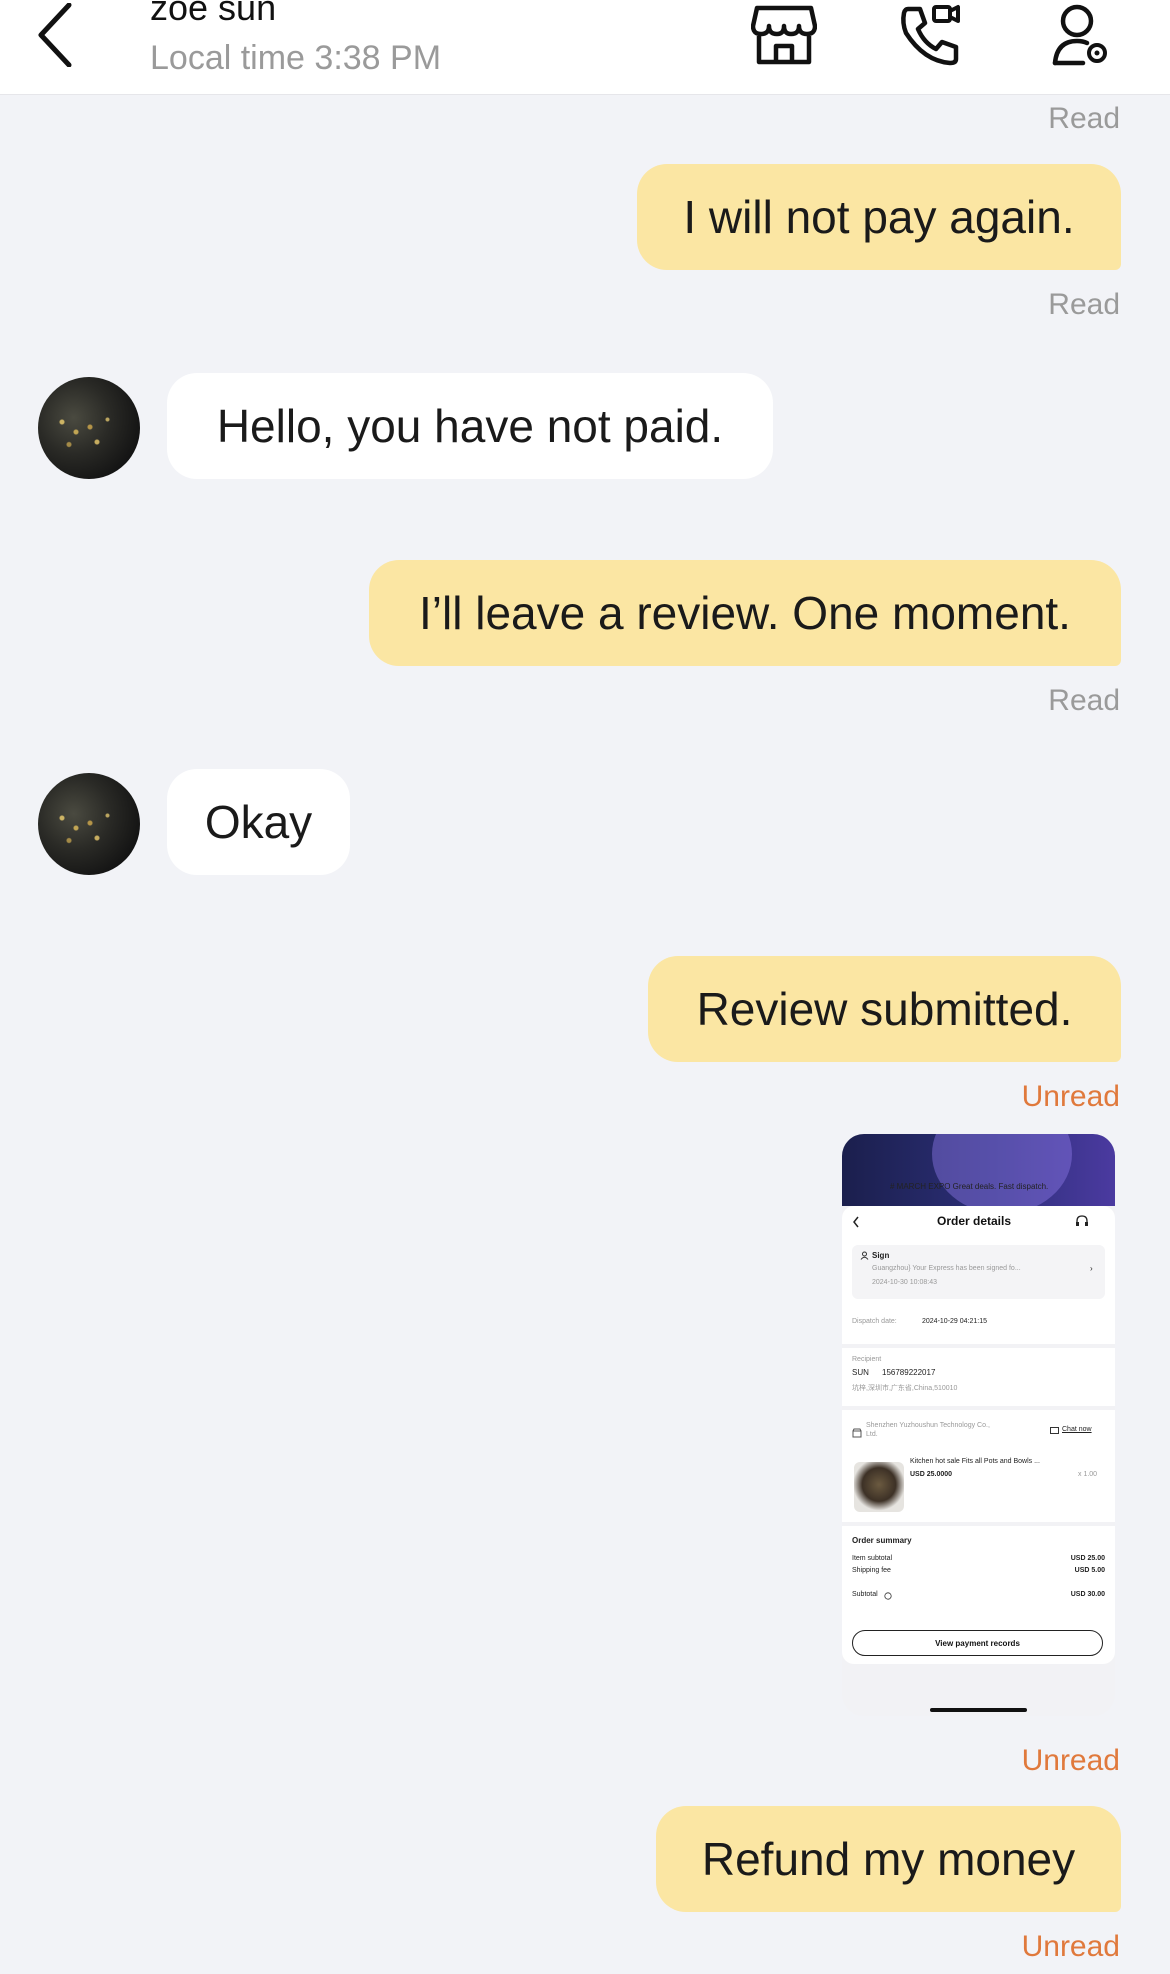 The image size is (1170, 1974). Describe the element at coordinates (909, 1372) in the screenshot. I see `screenshot-recipient-phone: 156789222017` at that location.